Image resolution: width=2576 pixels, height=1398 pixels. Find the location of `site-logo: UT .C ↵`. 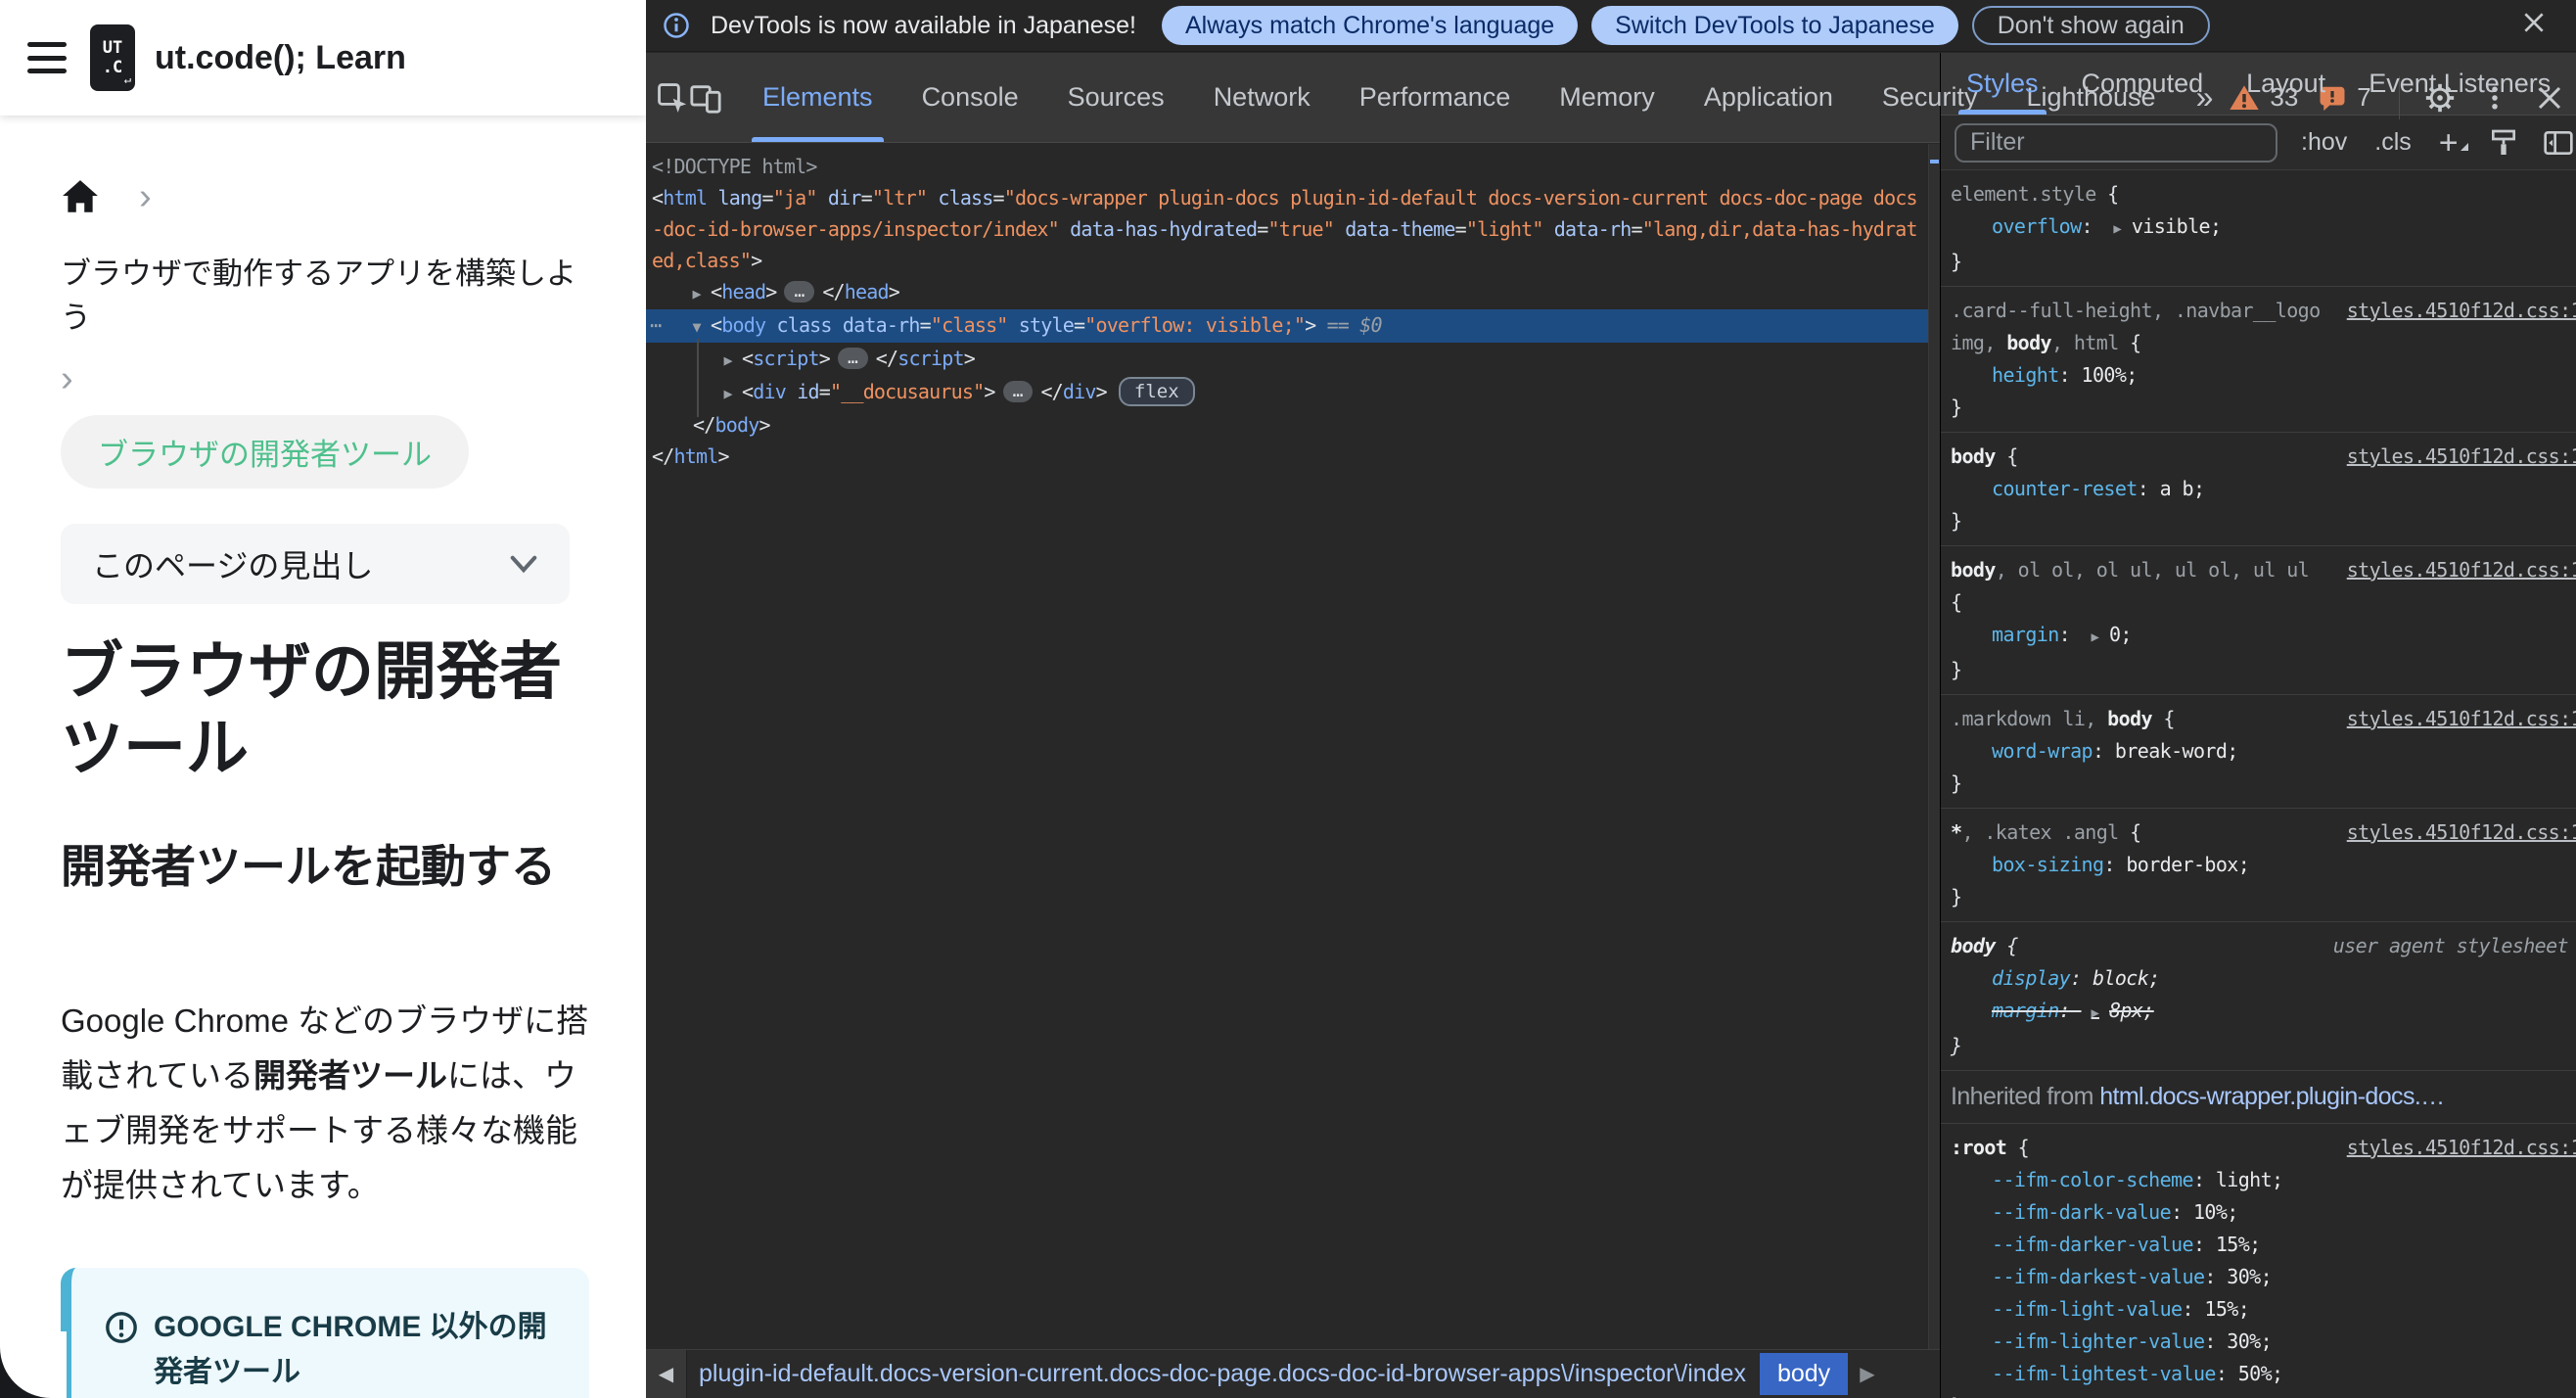

site-logo: UT .C ↵ is located at coordinates (113, 57).